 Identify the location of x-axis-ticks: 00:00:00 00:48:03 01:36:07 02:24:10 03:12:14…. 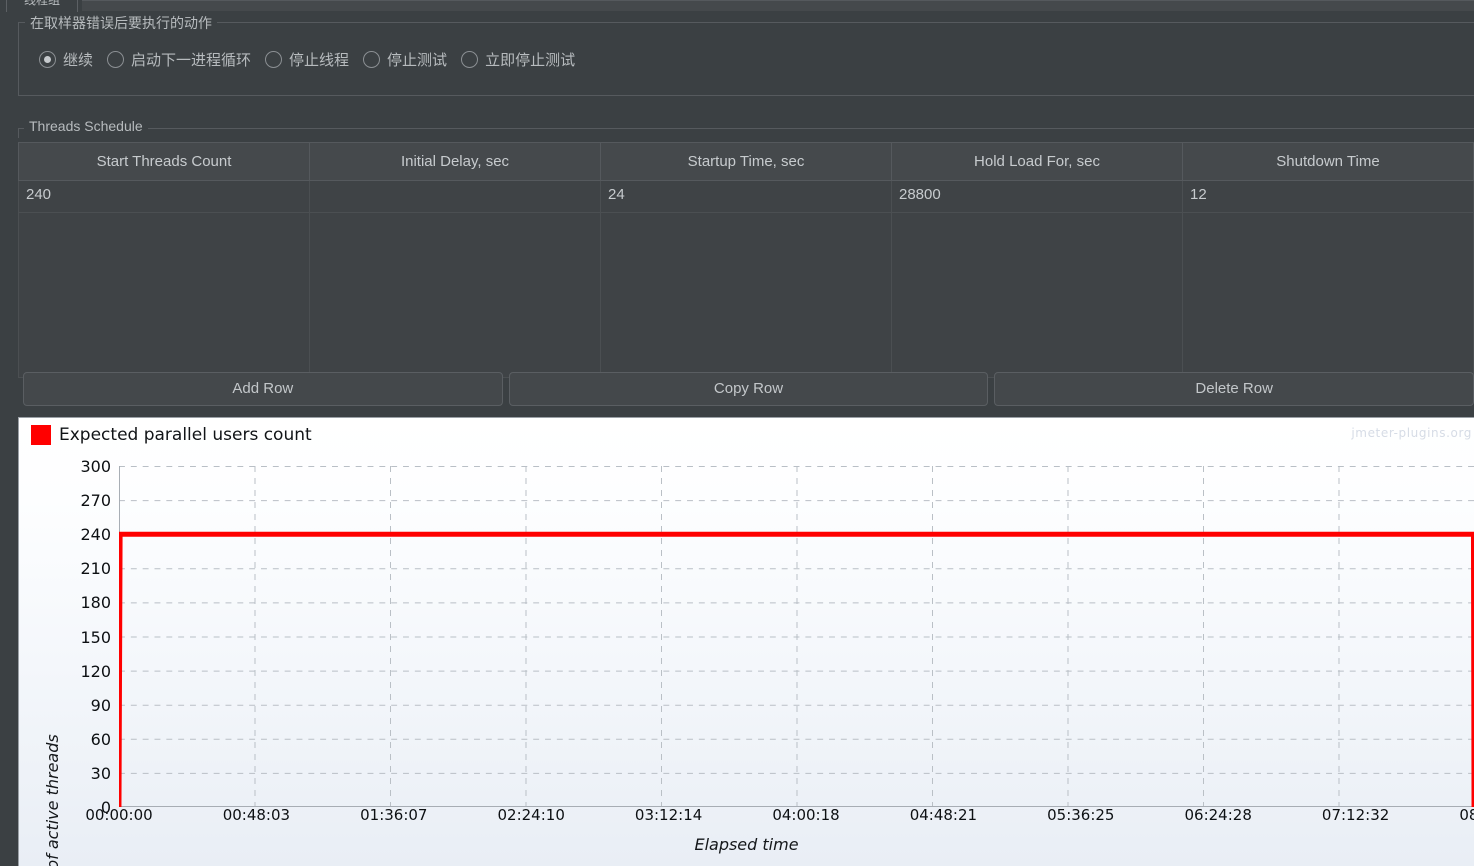
(746, 817).